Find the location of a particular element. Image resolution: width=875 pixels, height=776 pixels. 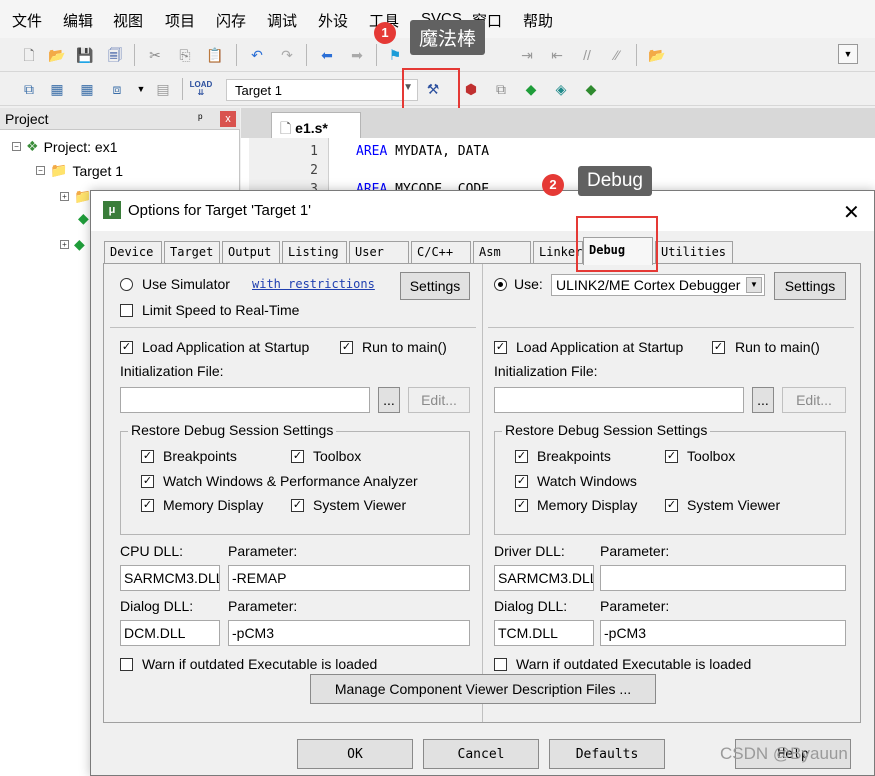

watch-windows-checkbox-hw: ✓ is located at coordinates (521, 481).